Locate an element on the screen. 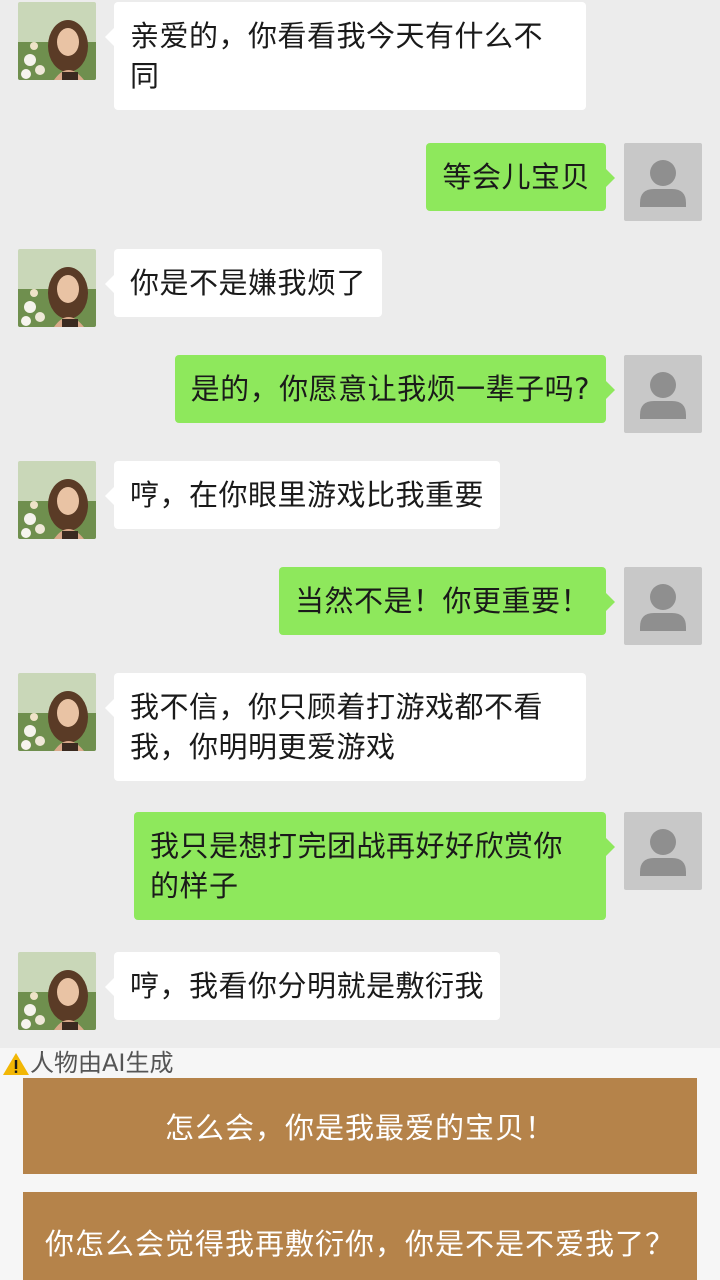 This screenshot has height=1280, width=720. her-message-bubble: 哼，我看你分明就是敷衍我 is located at coordinates (302, 986).